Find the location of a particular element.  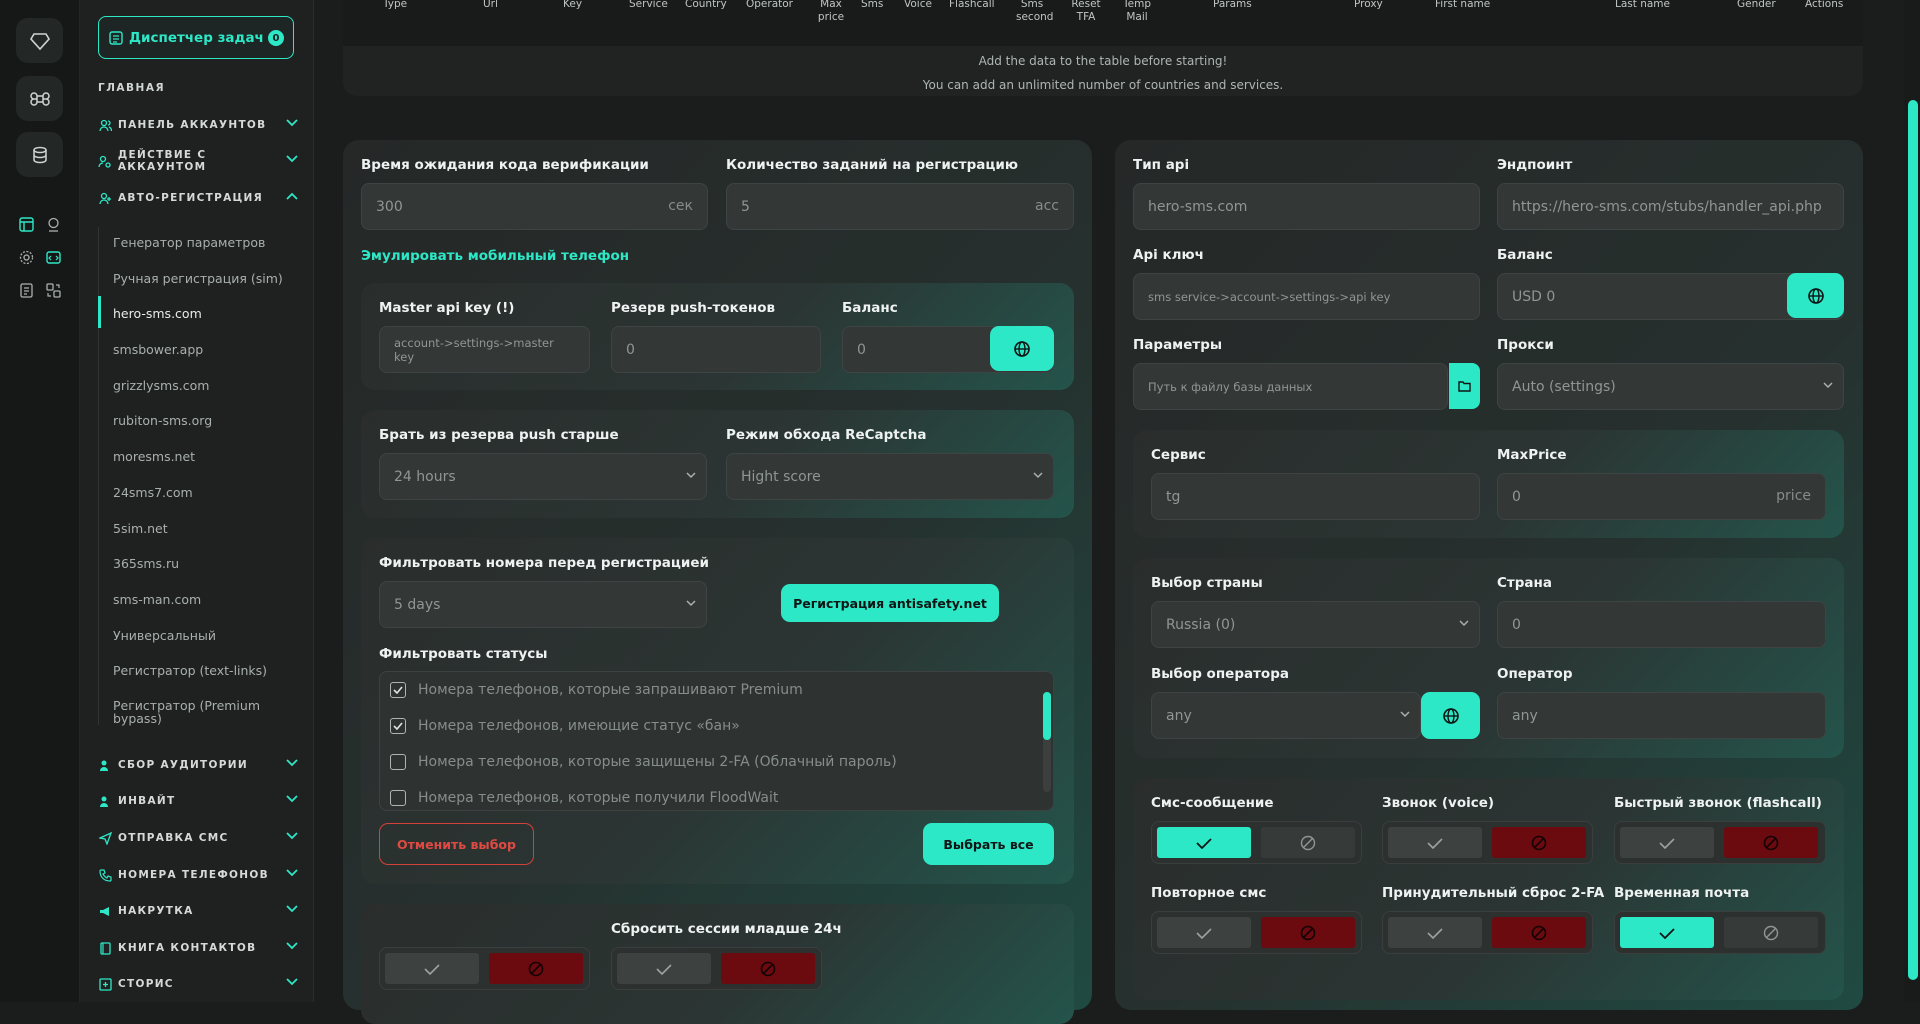

reset-sessions-toggle is located at coordinates (716, 968).